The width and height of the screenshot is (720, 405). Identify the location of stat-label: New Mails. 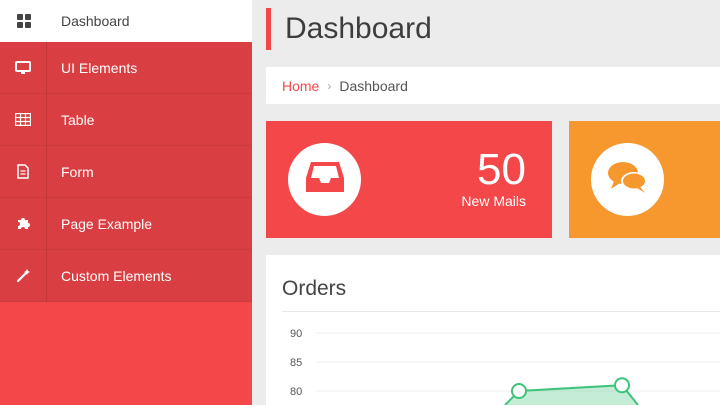
(493, 201).